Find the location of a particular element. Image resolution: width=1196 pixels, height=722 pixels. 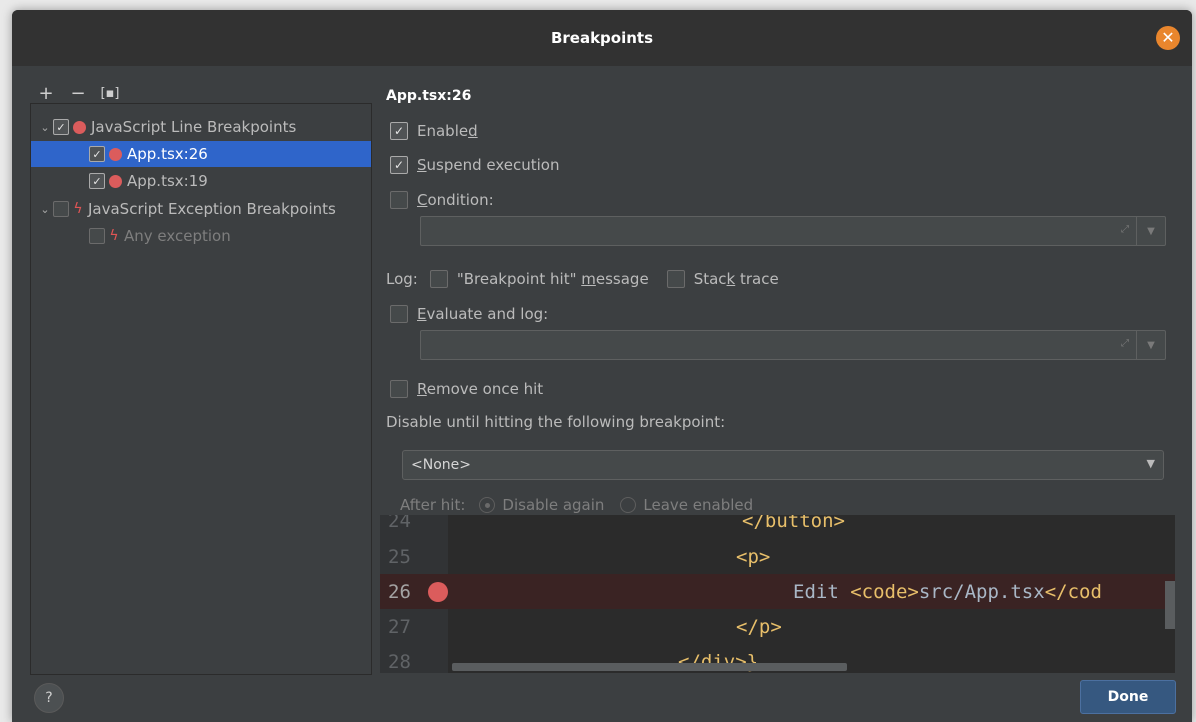

code-line: 25 <p> is located at coordinates (777, 556).